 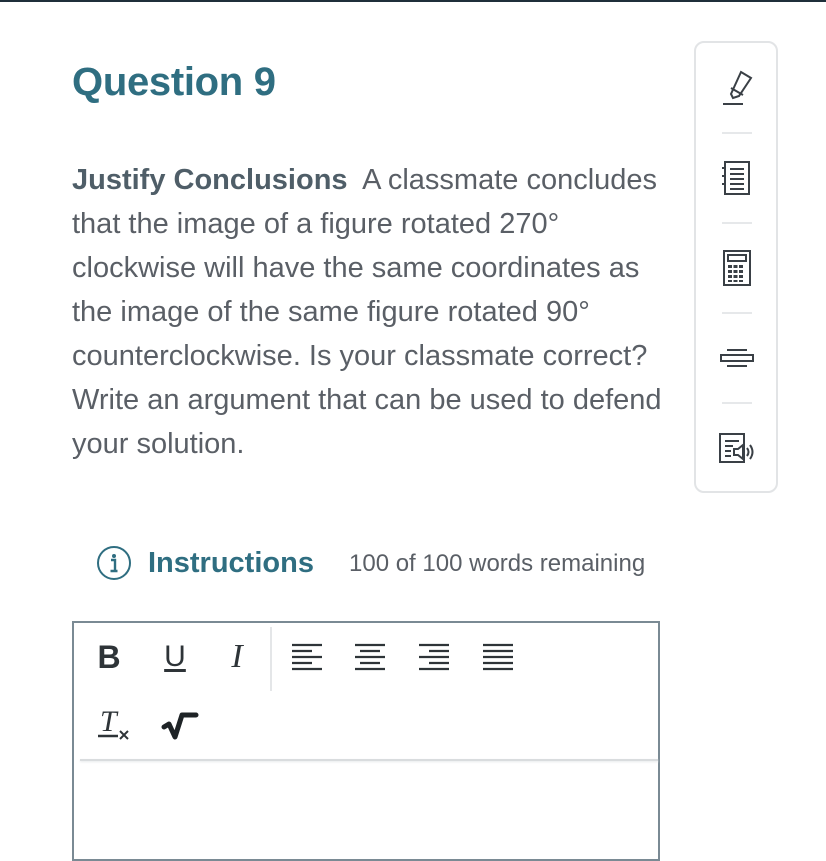 I want to click on toolbar-row: B U I, so click(x=366, y=657).